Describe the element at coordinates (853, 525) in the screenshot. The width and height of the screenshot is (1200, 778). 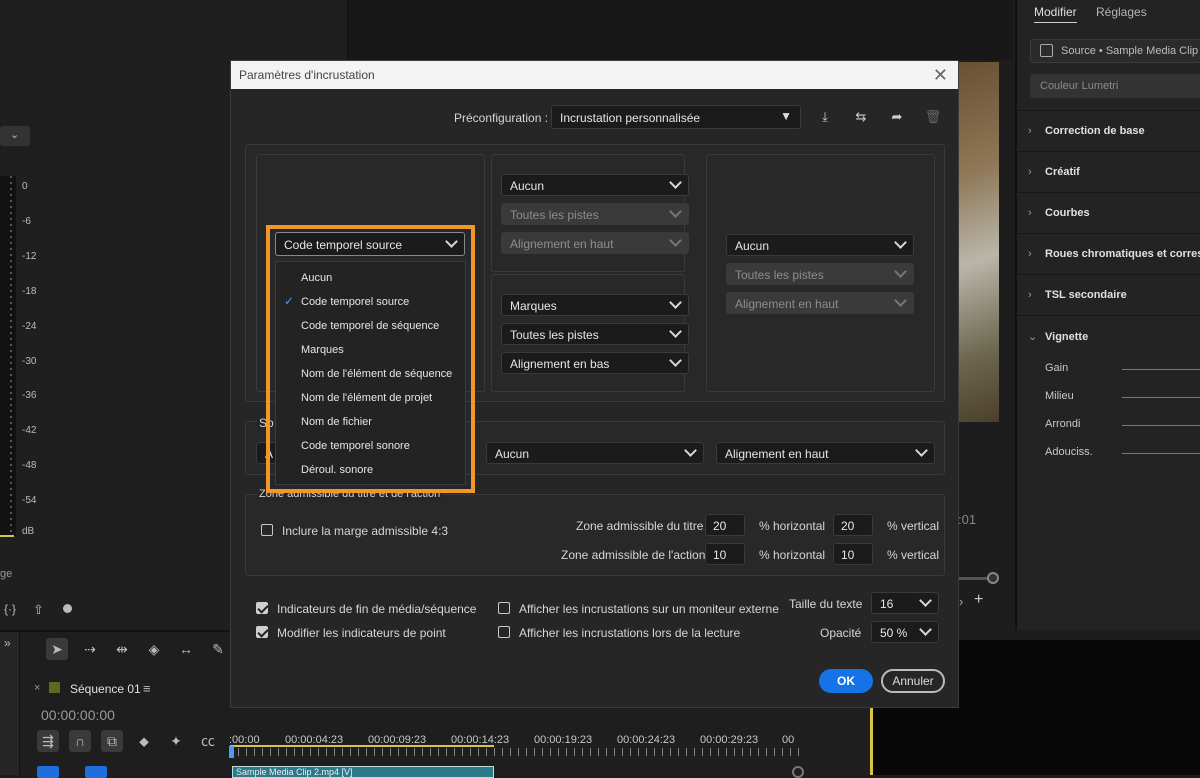
I see `title-safe-vertical-input: 20` at that location.